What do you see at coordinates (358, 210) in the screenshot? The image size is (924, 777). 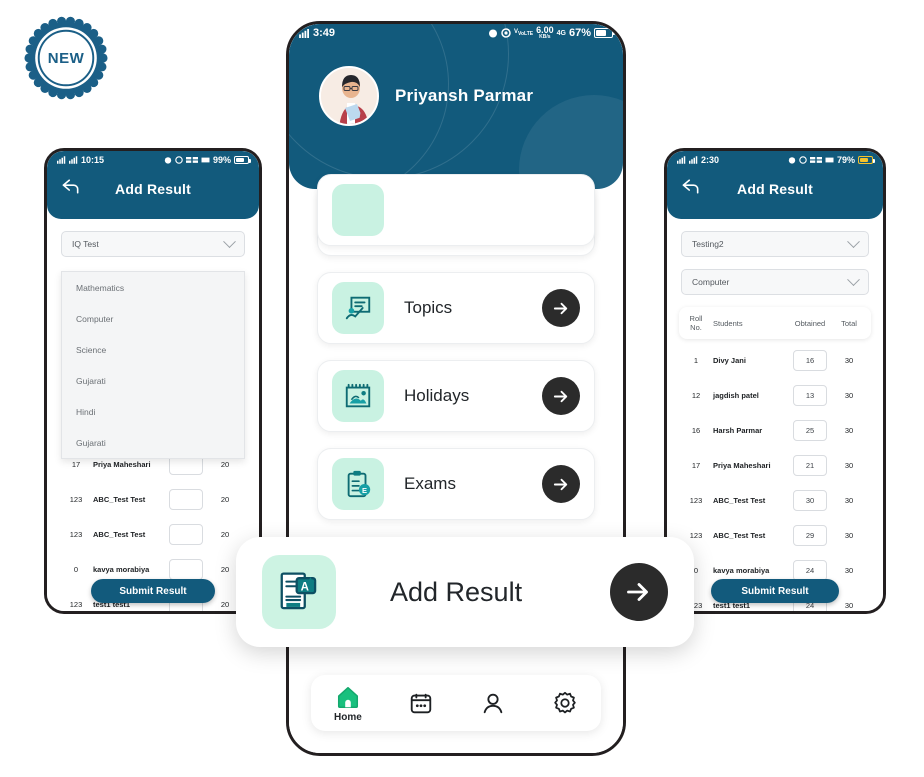 I see `menu-tile-partial` at bounding box center [358, 210].